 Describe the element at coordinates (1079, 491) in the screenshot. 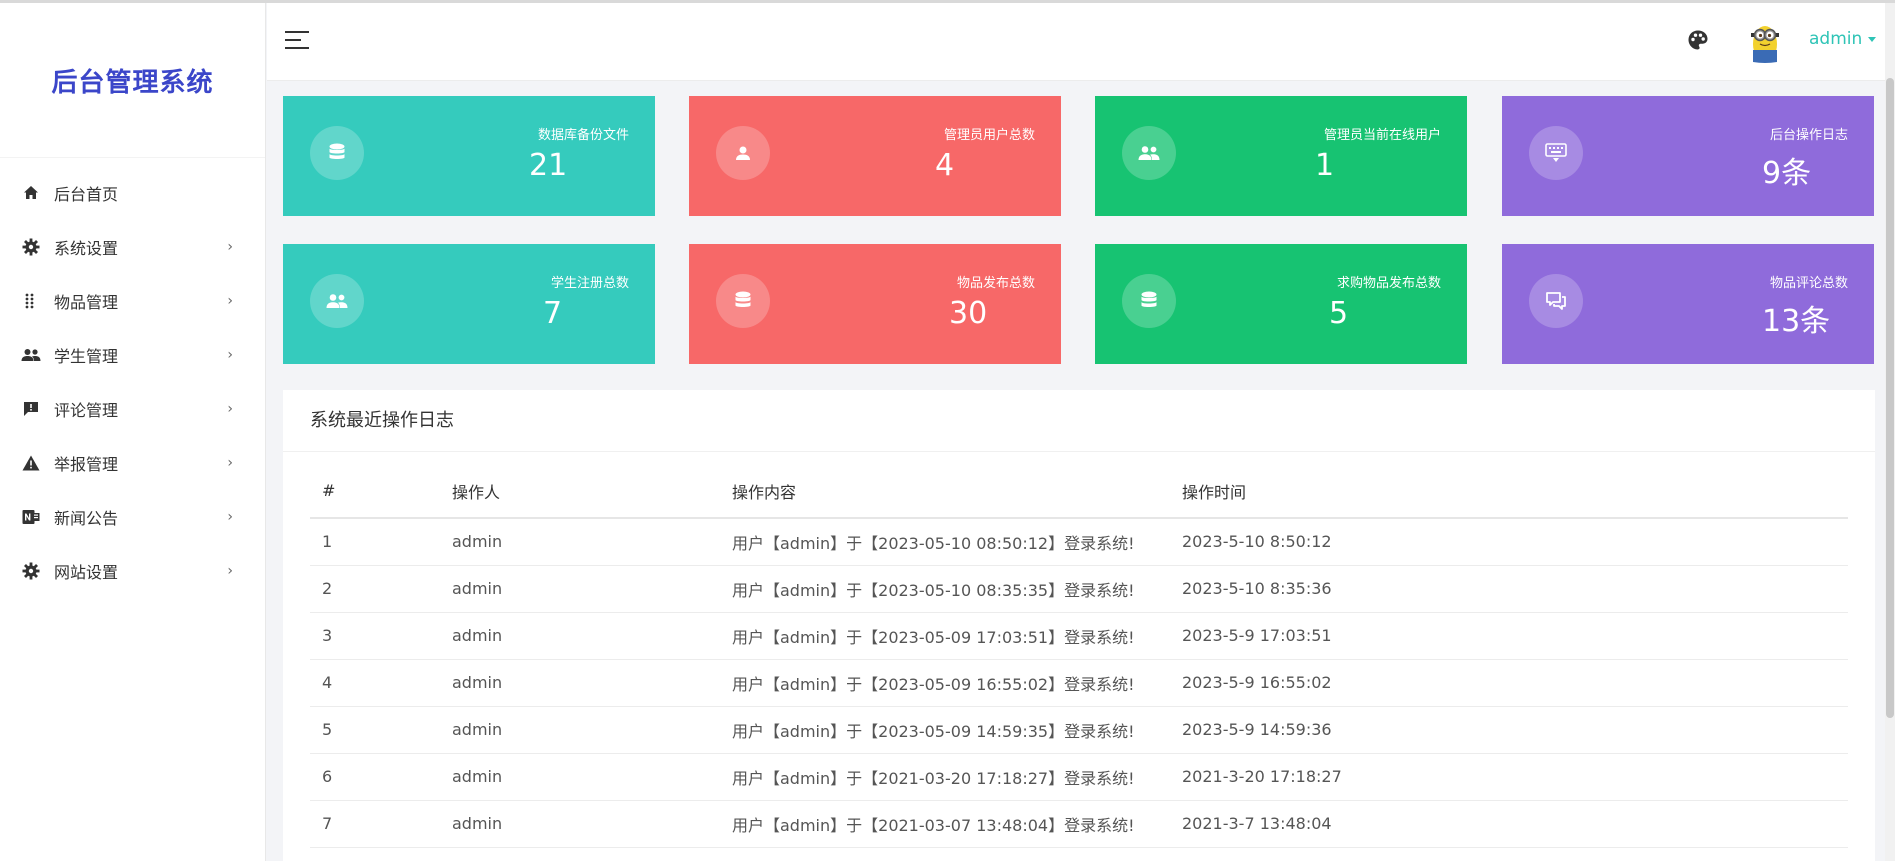

I see `table-header-row: # 操作人 操作内容 操作时间` at that location.